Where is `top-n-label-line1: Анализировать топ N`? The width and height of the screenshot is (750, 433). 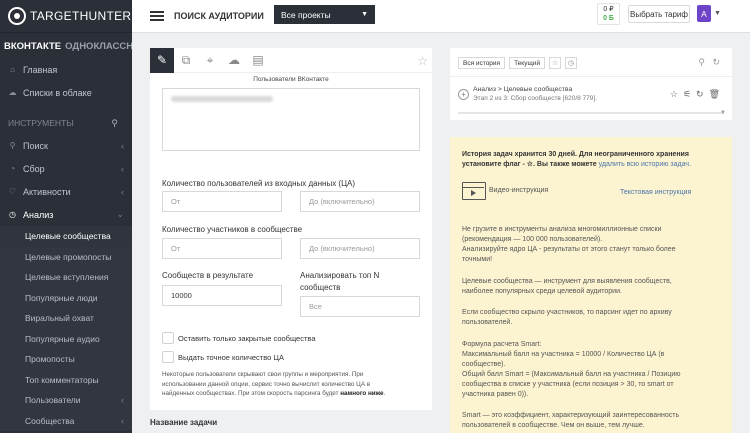
top-n-label-line1: Анализировать топ N is located at coordinates (340, 275).